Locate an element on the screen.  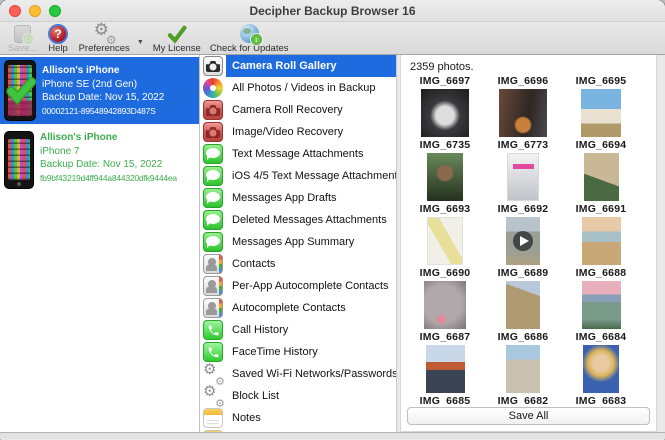
category-item-per-app-autocomplete-contacts: Per-App Autocomplete Contacts is located at coordinates (298, 286).